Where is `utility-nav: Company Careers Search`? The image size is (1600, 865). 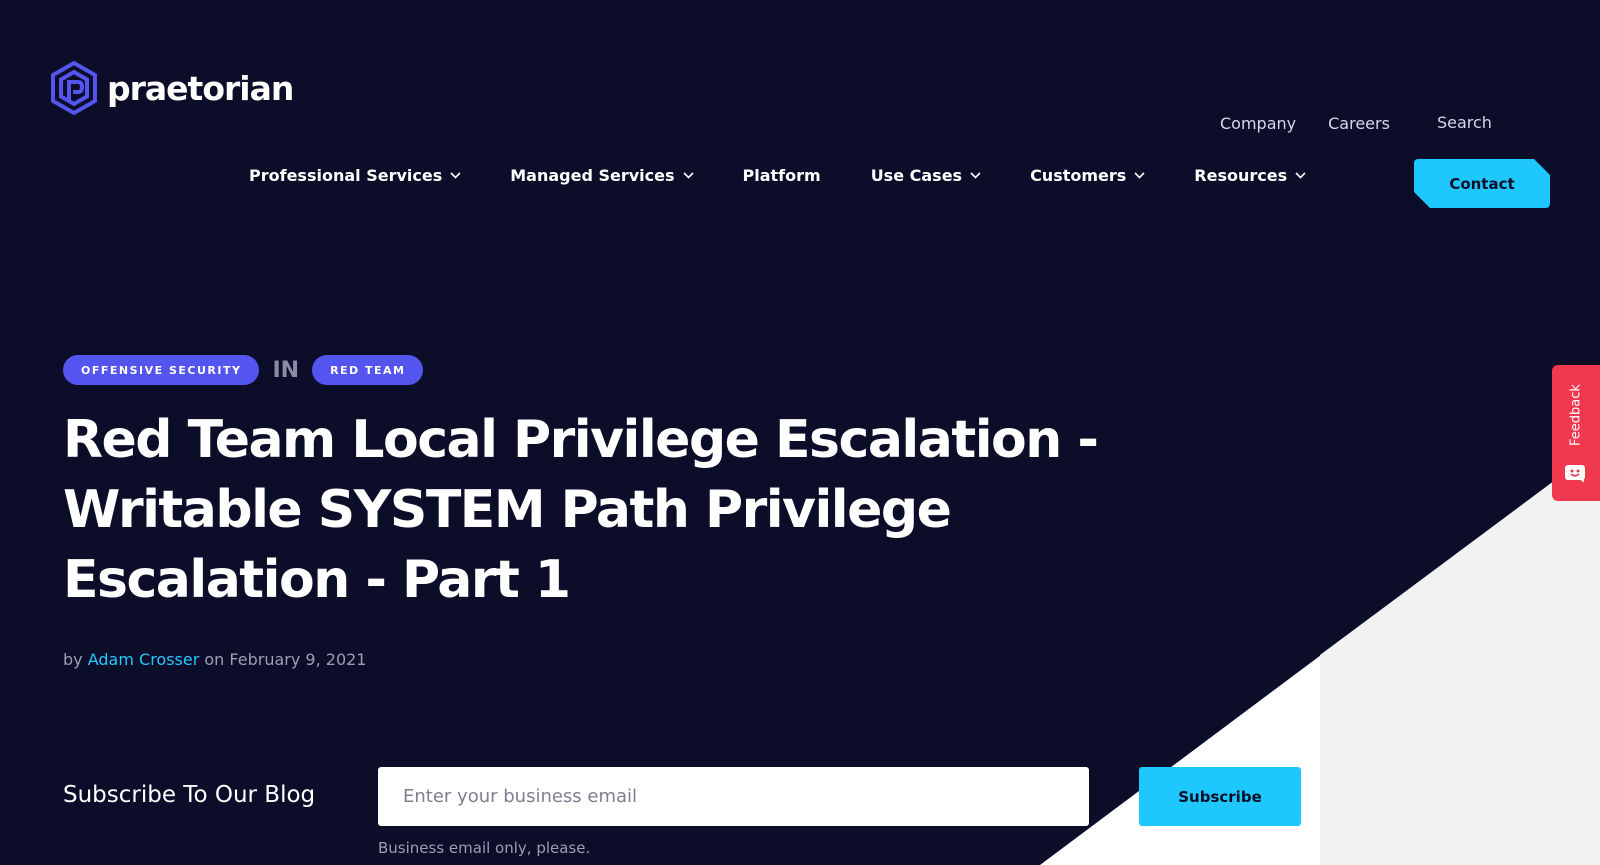 utility-nav: Company Careers Search is located at coordinates (1352, 123).